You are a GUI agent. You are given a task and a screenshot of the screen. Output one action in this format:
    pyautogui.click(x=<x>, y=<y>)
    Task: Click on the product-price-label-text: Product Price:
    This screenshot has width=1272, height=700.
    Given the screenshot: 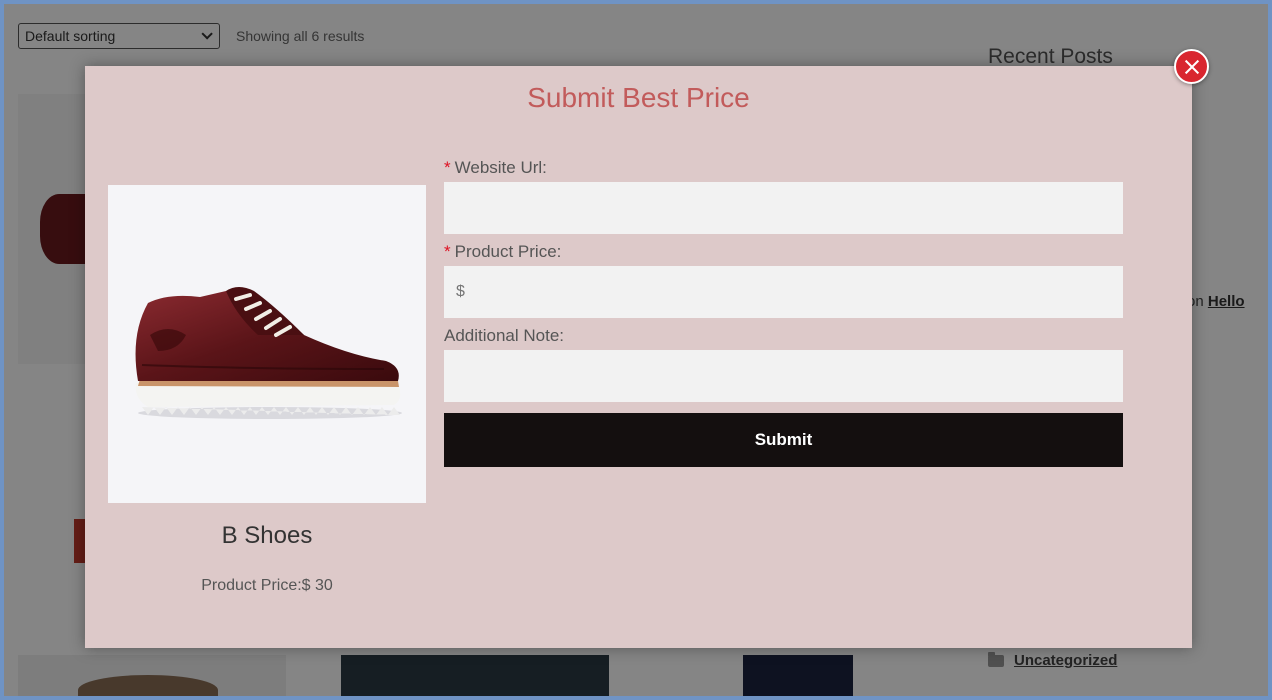 What is the action you would take?
    pyautogui.click(x=508, y=251)
    